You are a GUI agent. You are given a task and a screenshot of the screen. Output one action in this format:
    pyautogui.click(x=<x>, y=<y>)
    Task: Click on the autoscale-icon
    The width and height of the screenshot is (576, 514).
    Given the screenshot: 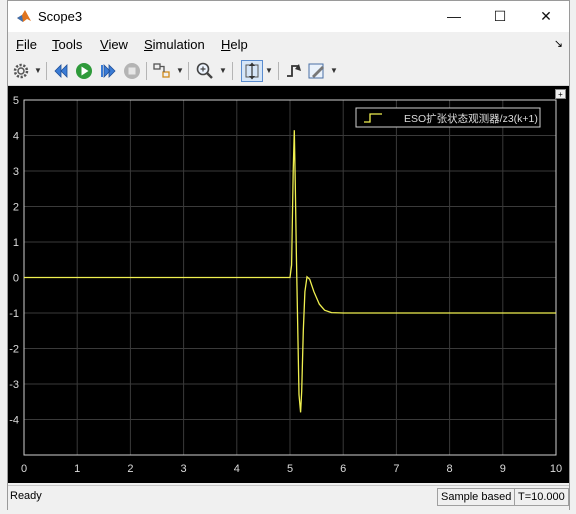 What is the action you would take?
    pyautogui.click(x=252, y=71)
    